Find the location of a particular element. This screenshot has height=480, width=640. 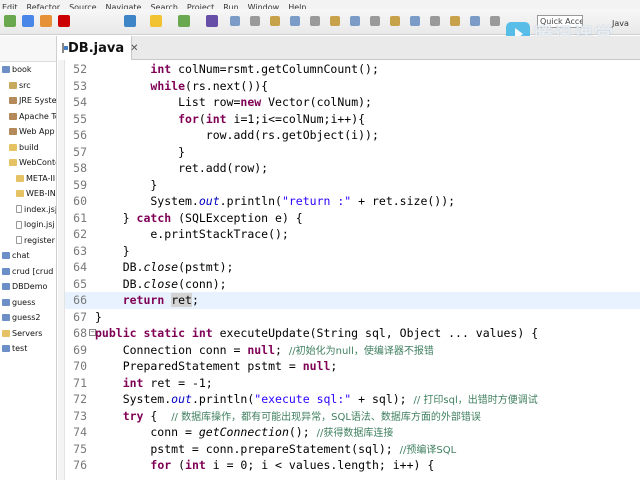

code-line: 52 int colNum=rsmt.getColumnCount(); is located at coordinates (352, 69).